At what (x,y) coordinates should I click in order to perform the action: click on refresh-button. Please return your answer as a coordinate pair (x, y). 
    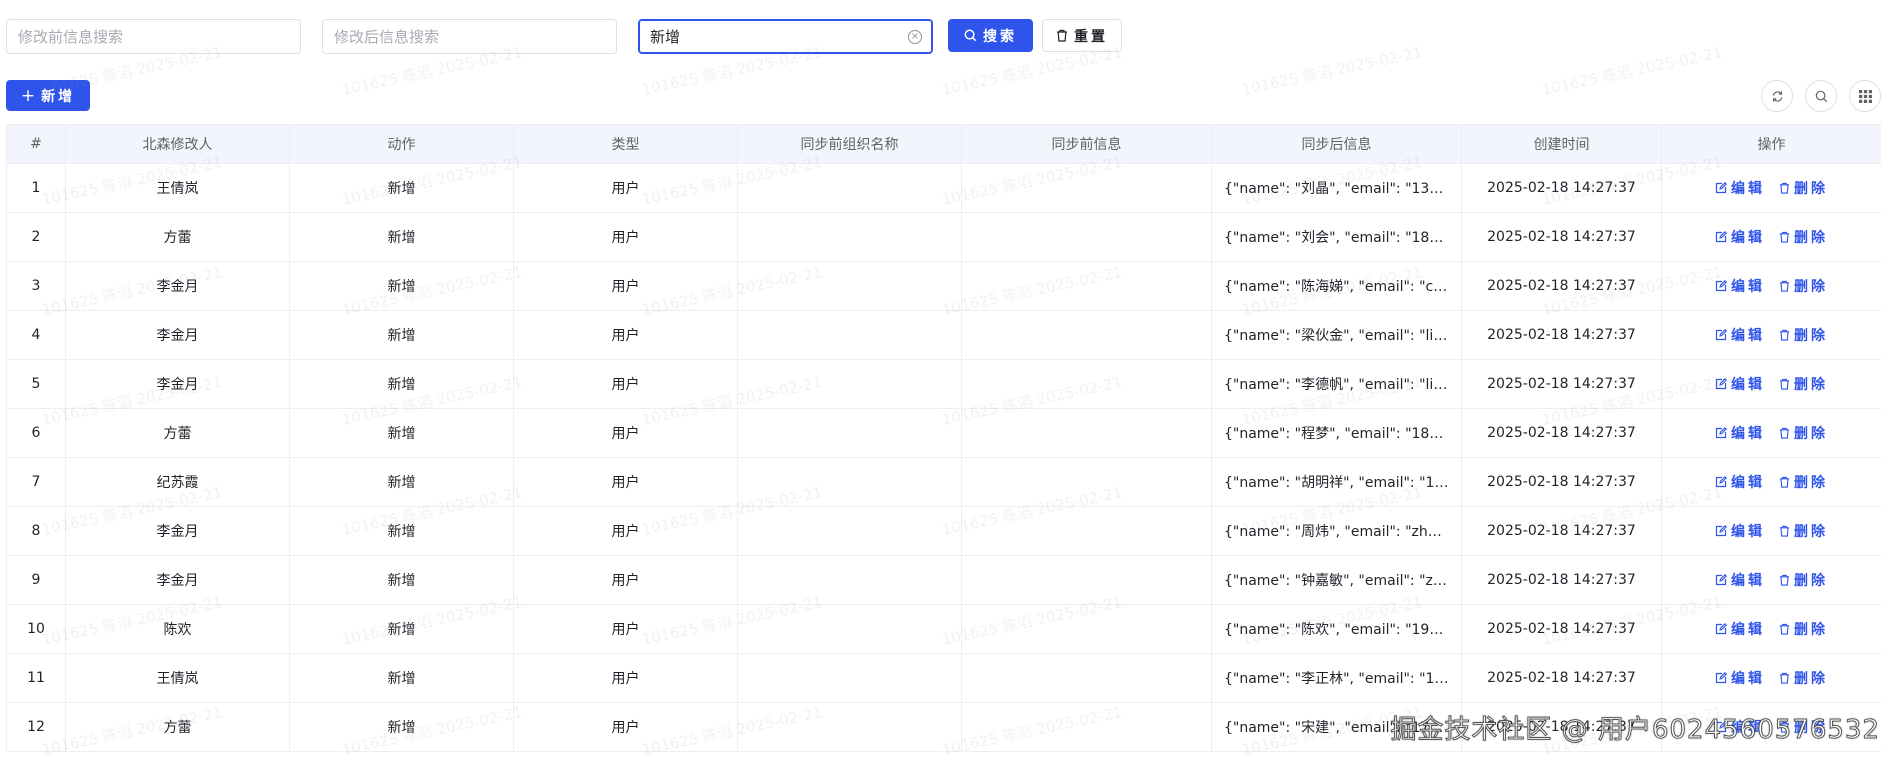
    Looking at the image, I should click on (1777, 96).